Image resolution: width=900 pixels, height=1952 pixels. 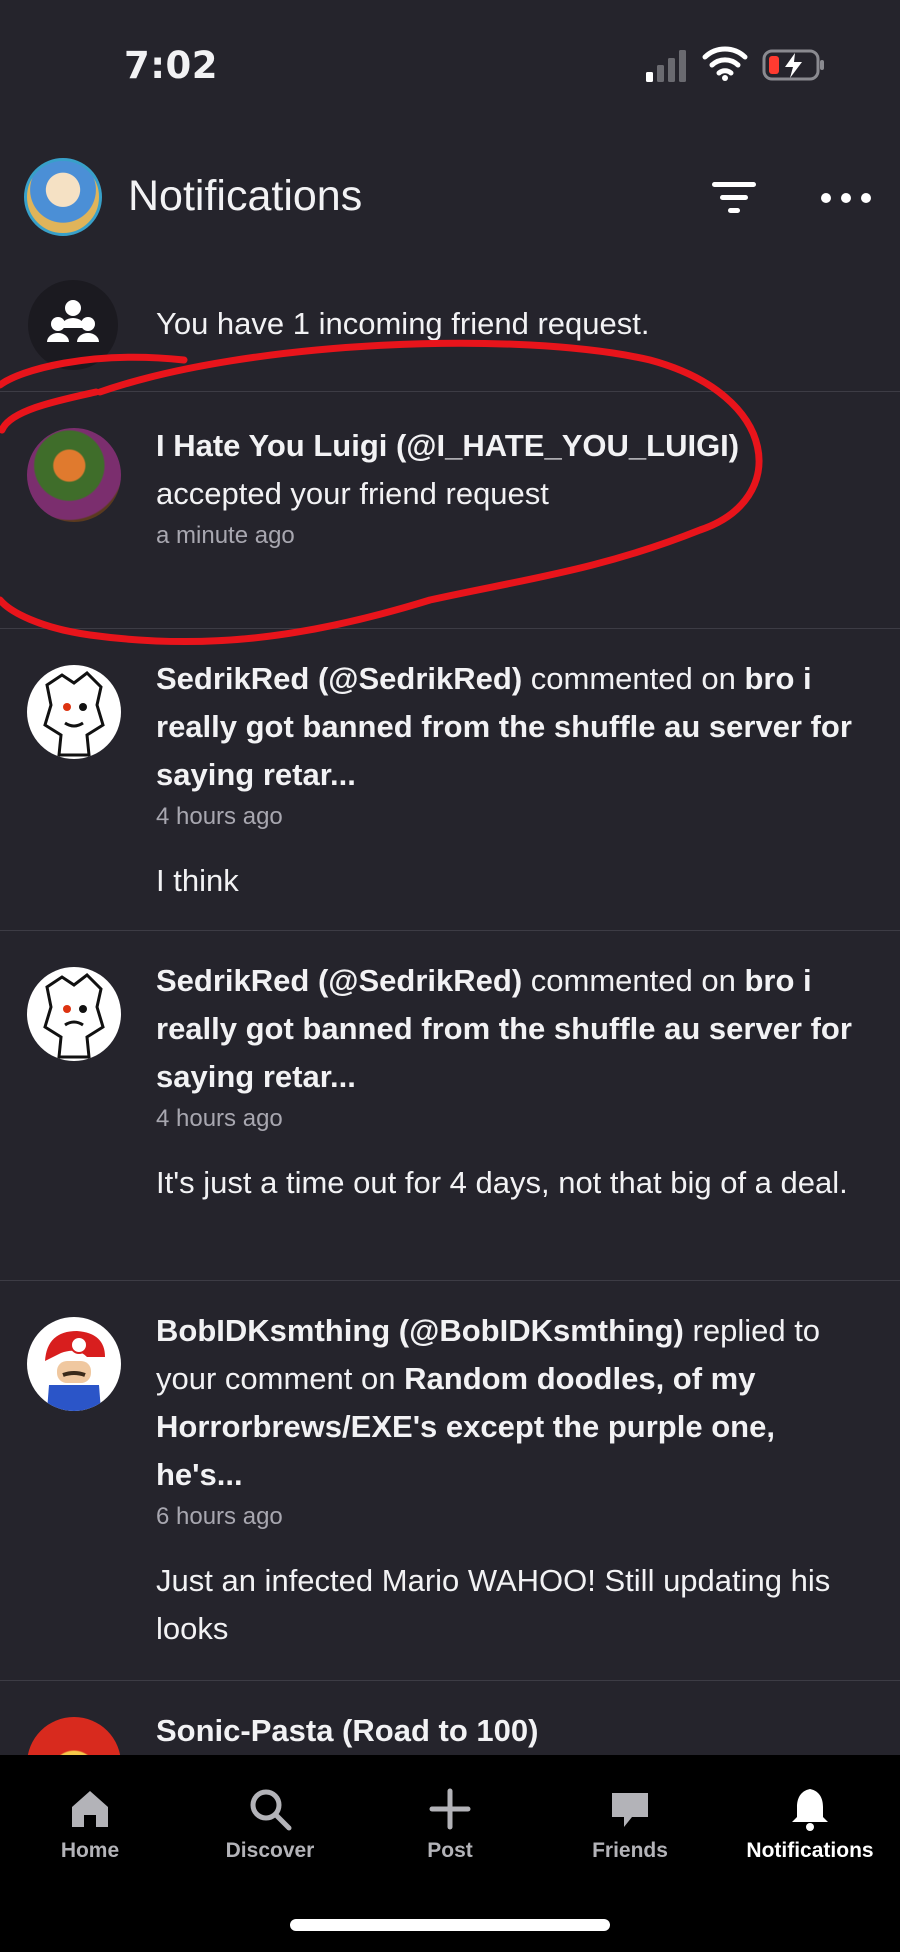 I want to click on chat-bubble-icon, so click(x=630, y=1810).